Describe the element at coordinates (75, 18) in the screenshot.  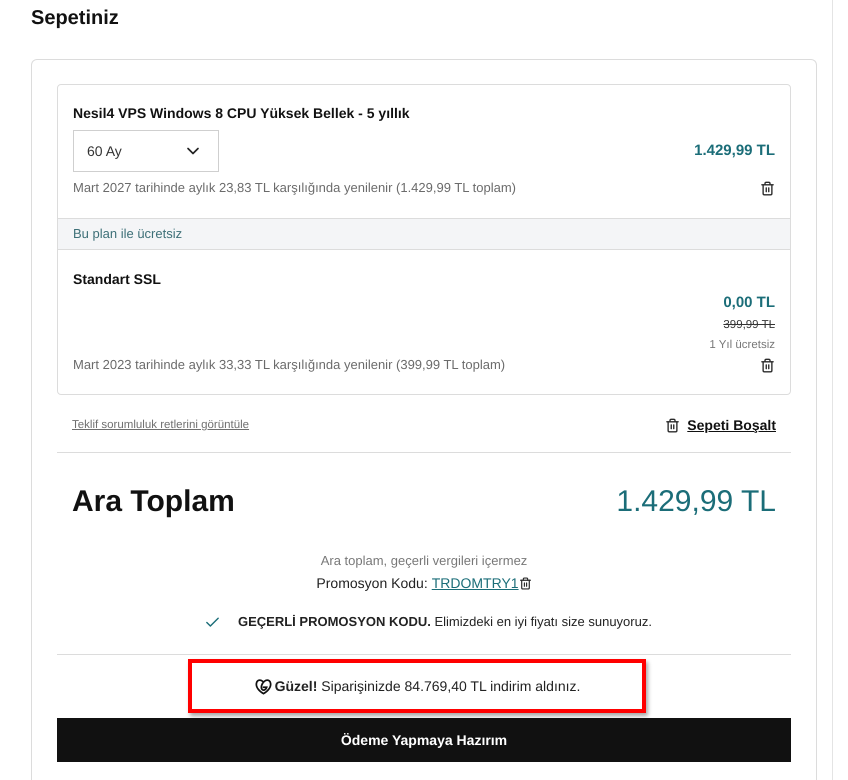
I see `page-title: Sepetiniz` at that location.